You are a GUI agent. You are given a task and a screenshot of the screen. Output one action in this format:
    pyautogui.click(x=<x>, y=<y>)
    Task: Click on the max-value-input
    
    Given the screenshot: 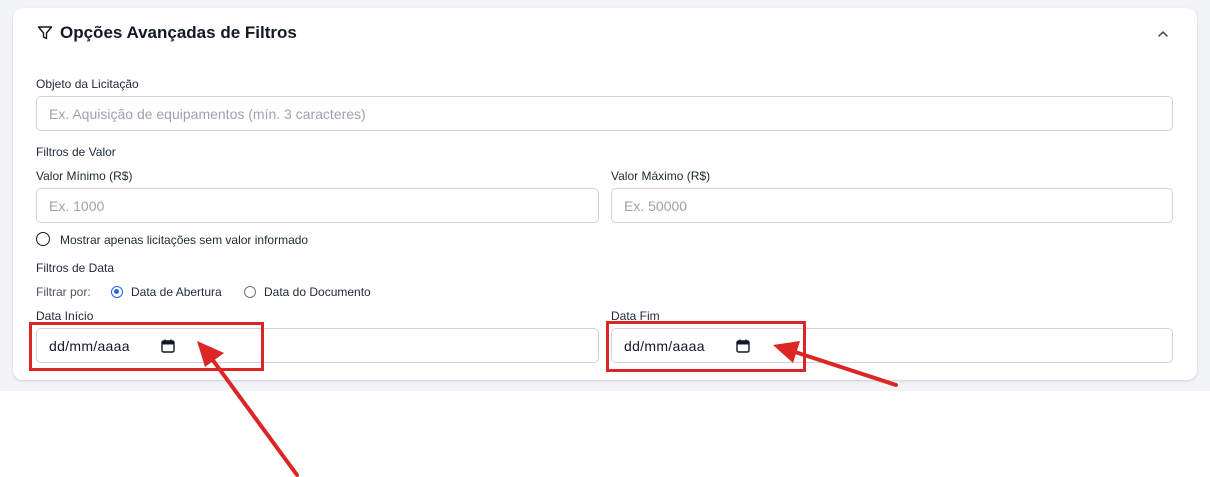 What is the action you would take?
    pyautogui.click(x=892, y=205)
    